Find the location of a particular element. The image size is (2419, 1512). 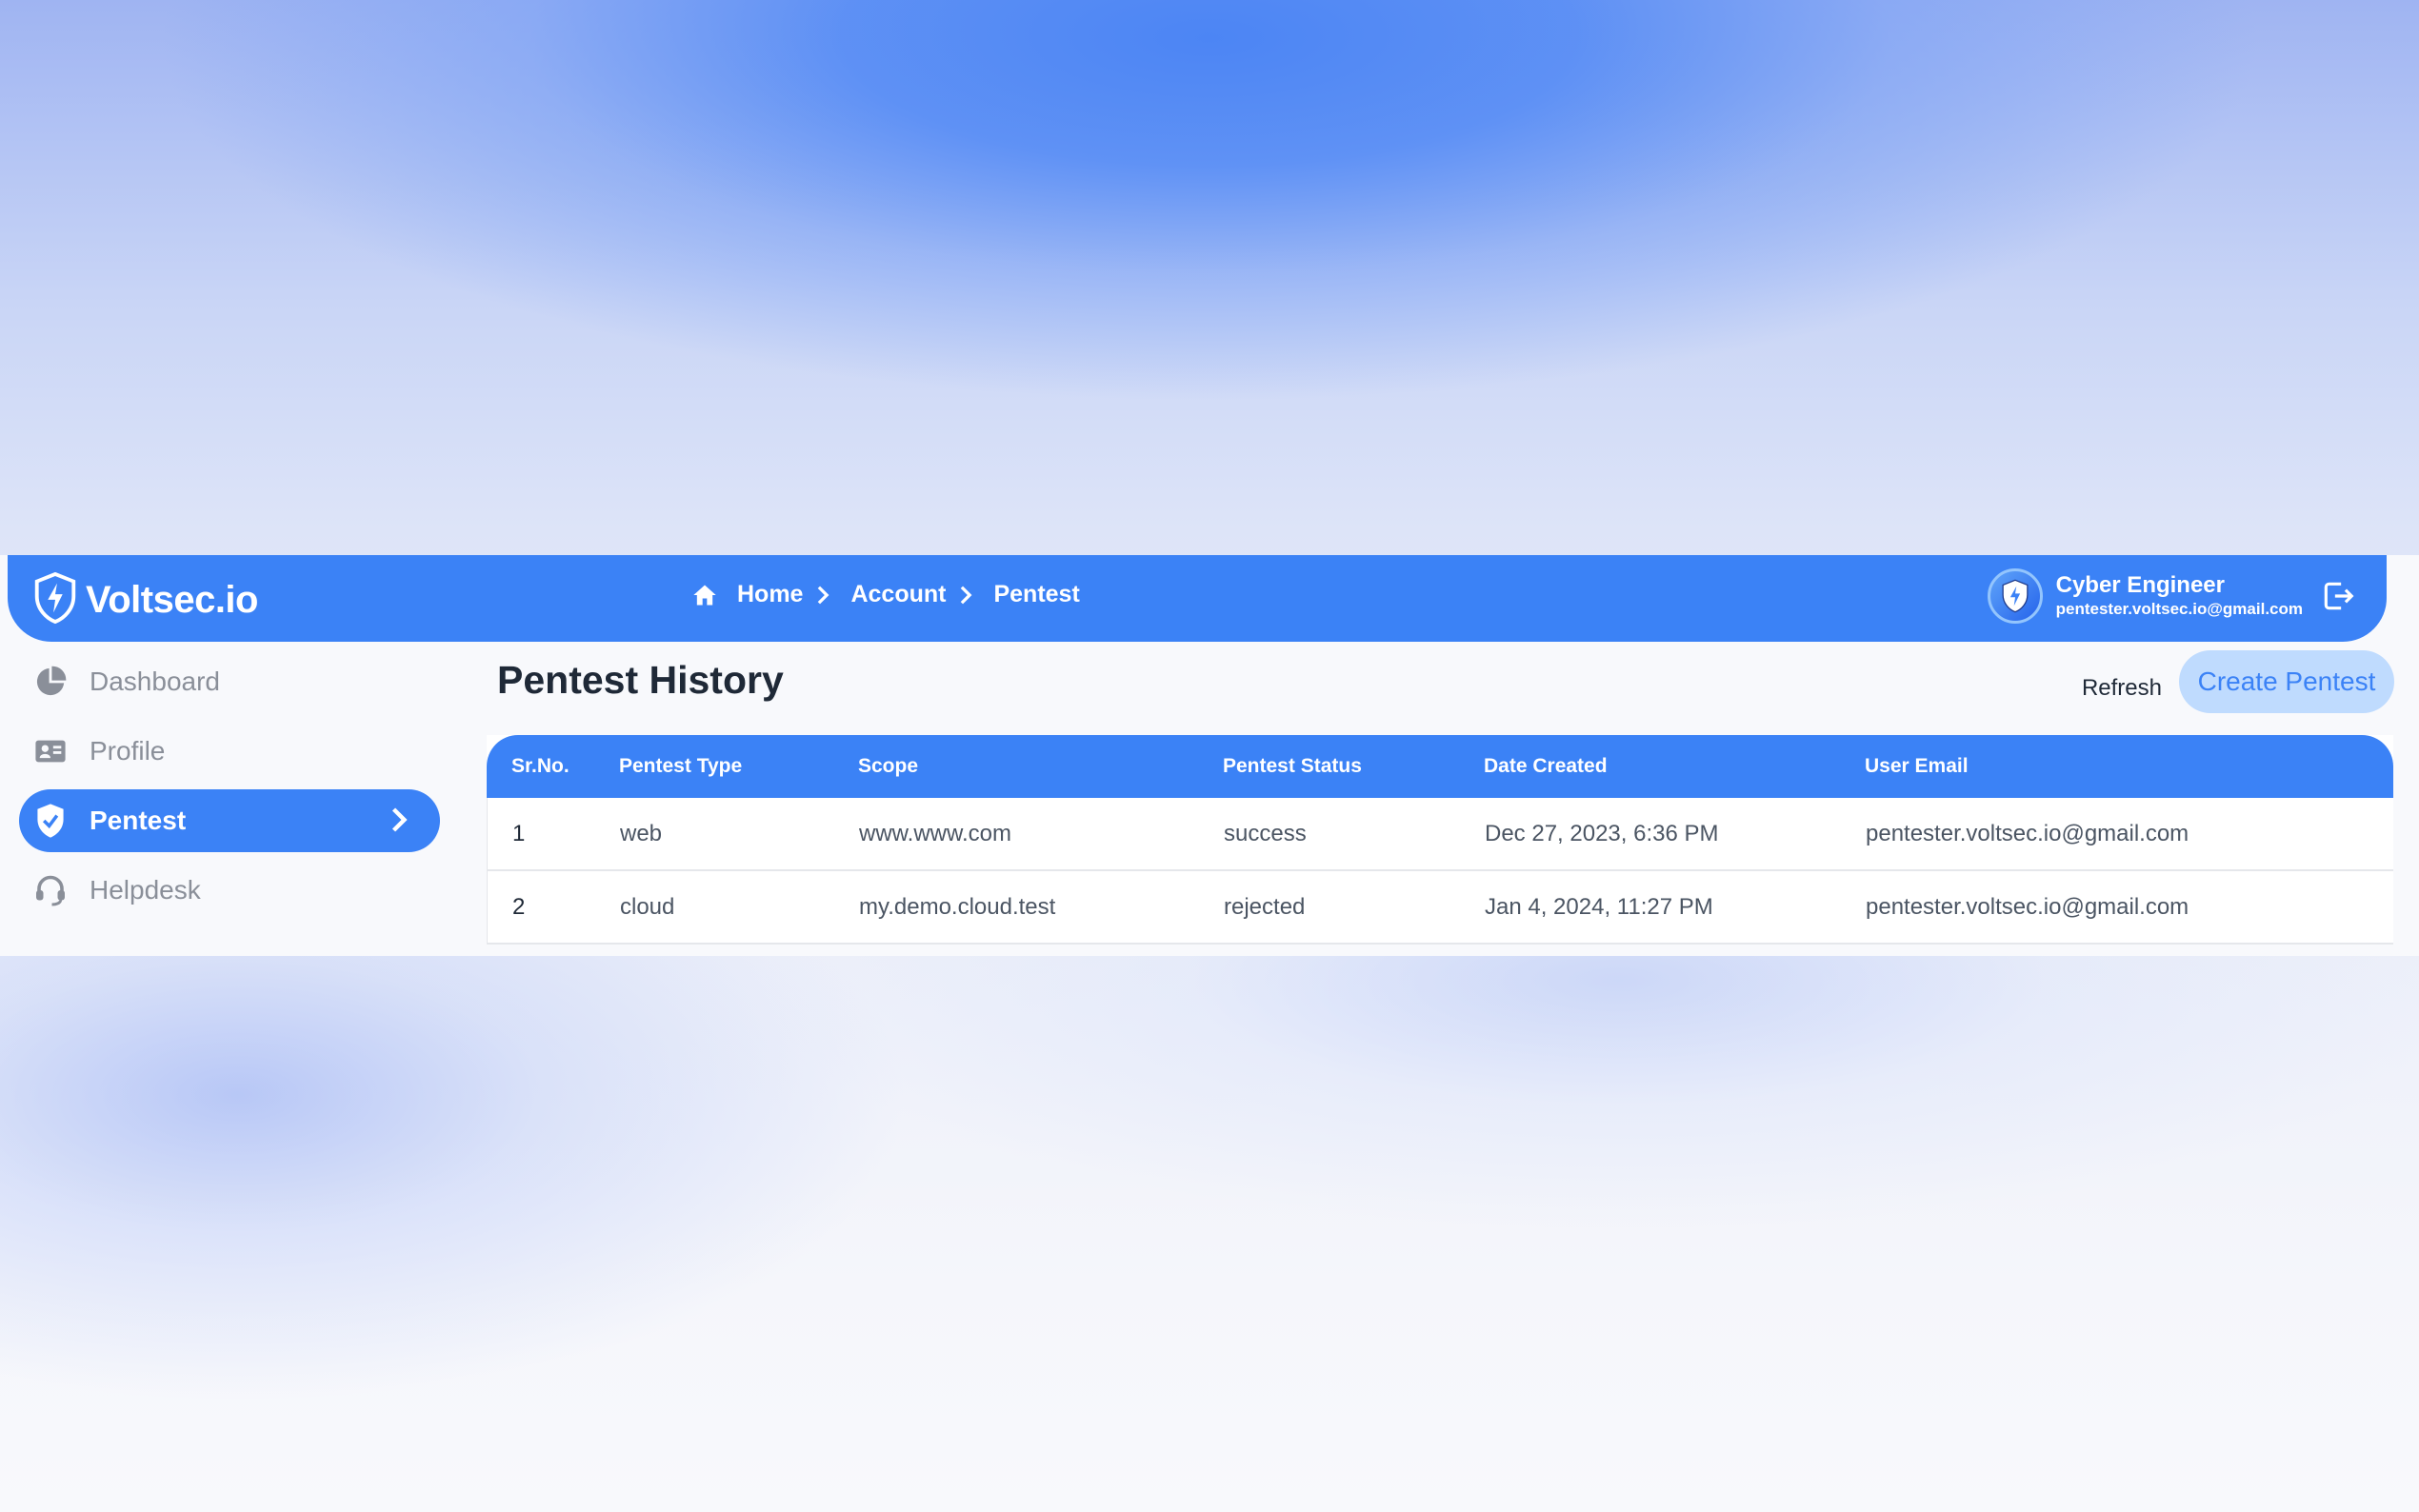

column-header: Date Created is located at coordinates (1546, 766).